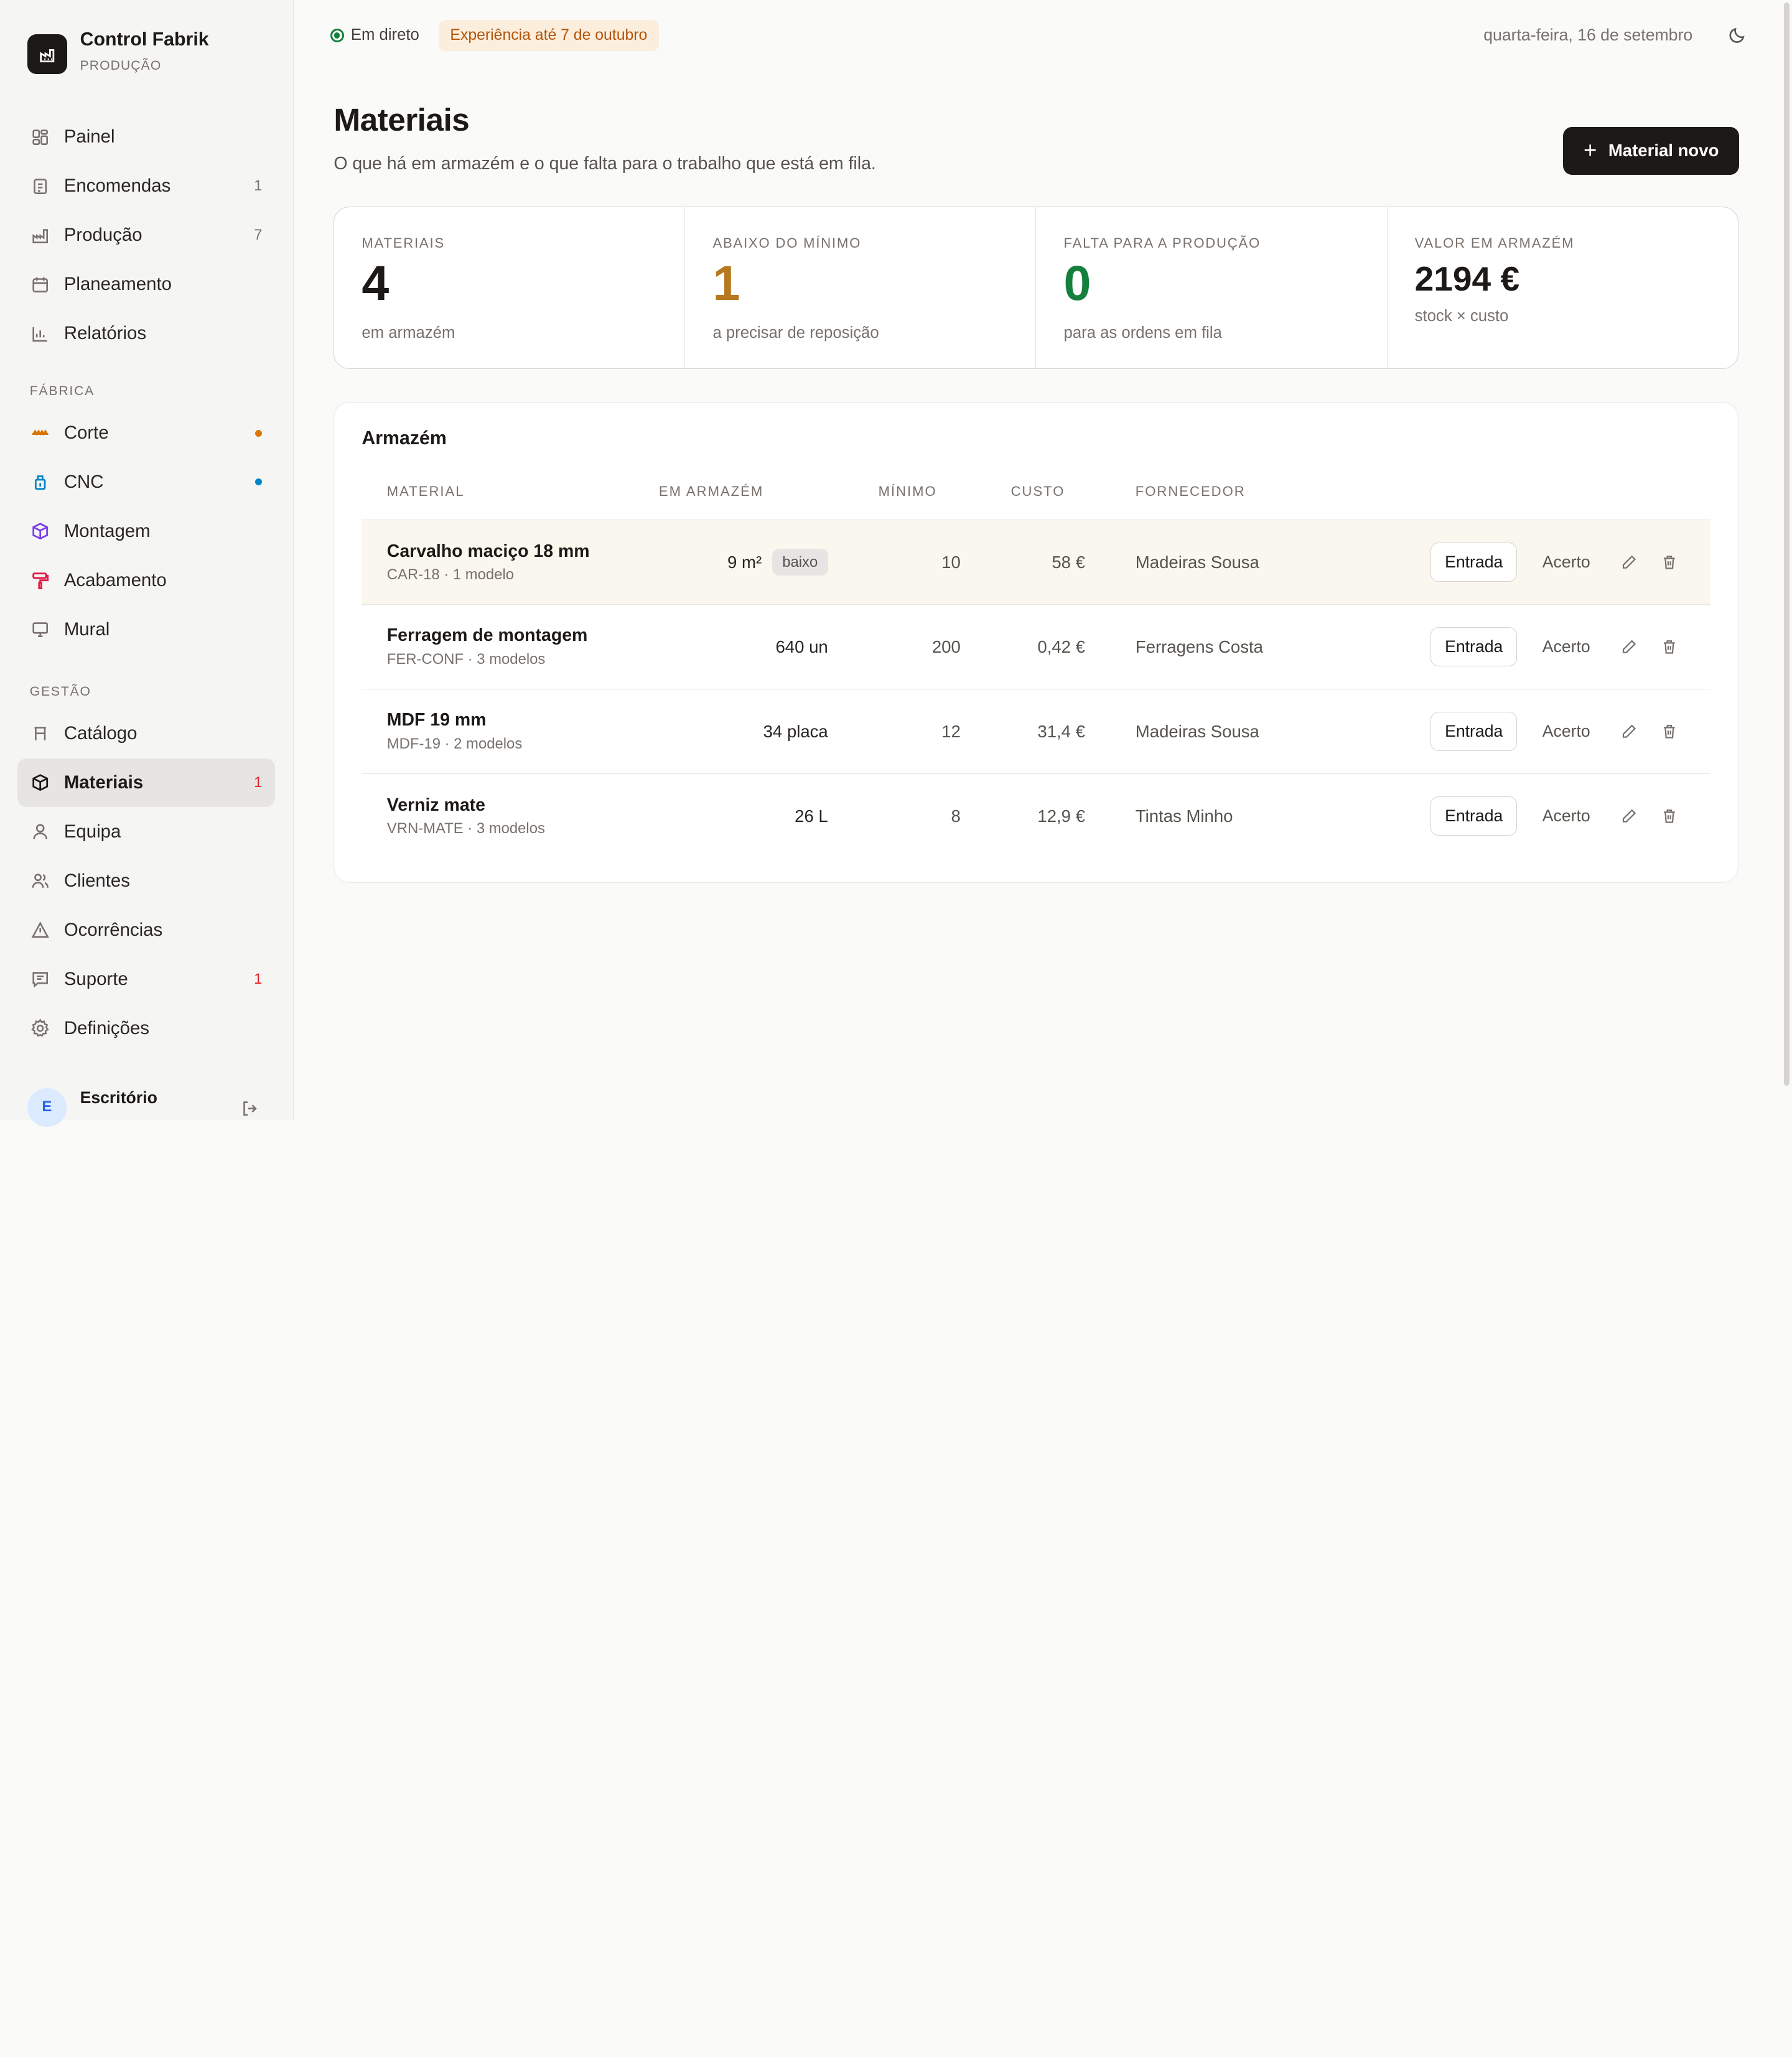 This screenshot has height=2057, width=1792. I want to click on gear-icon, so click(40, 1028).